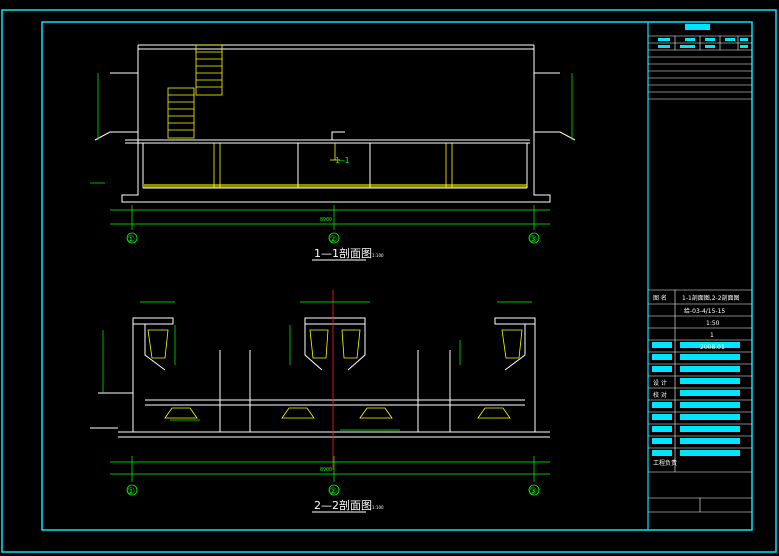 Image resolution: width=779 pixels, height=556 pixels. What do you see at coordinates (343, 253) in the screenshot?
I see `section-1-title: 1—1剖面图` at bounding box center [343, 253].